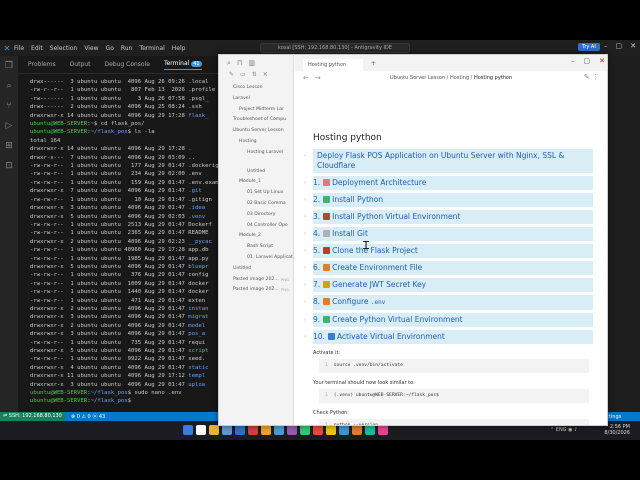 The height and width of the screenshot is (480, 640). I want to click on tree-item: Laravel, so click(256, 99).